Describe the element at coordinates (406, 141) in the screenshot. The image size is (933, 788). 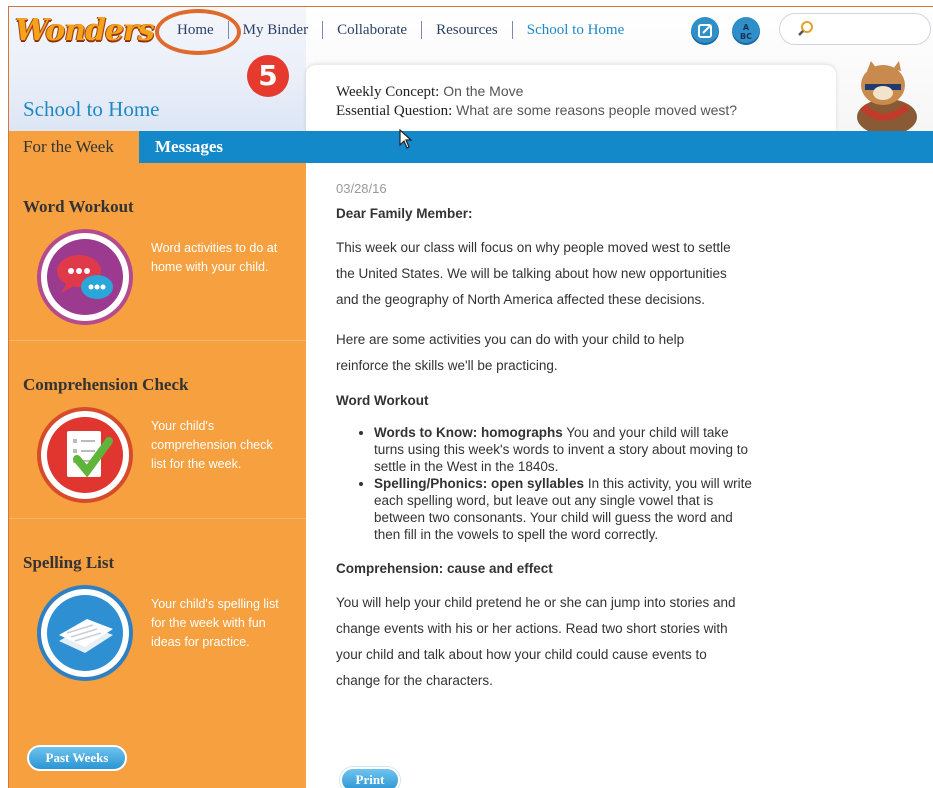
I see `mouse-pointer-icon` at that location.